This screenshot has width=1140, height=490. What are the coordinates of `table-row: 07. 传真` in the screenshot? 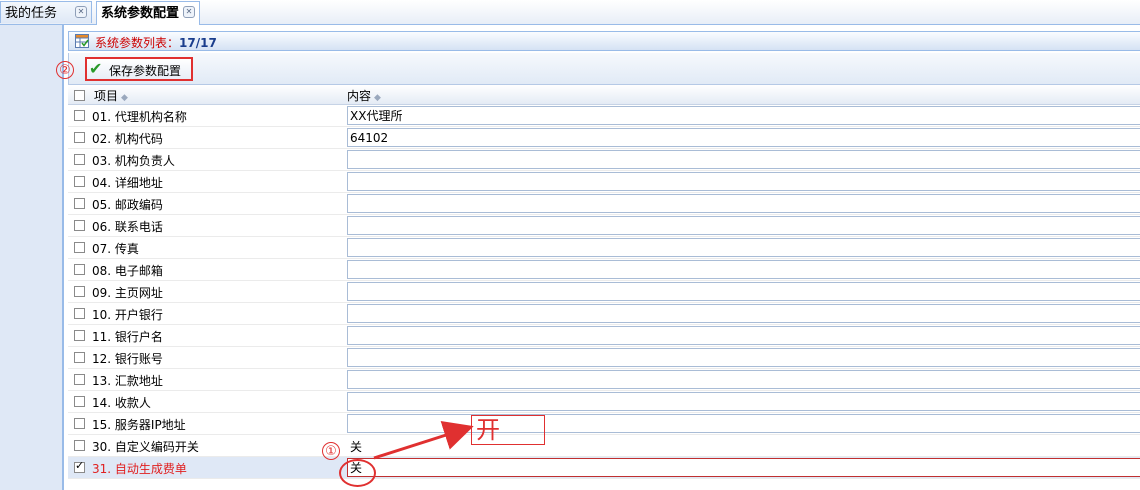 It's located at (604, 248).